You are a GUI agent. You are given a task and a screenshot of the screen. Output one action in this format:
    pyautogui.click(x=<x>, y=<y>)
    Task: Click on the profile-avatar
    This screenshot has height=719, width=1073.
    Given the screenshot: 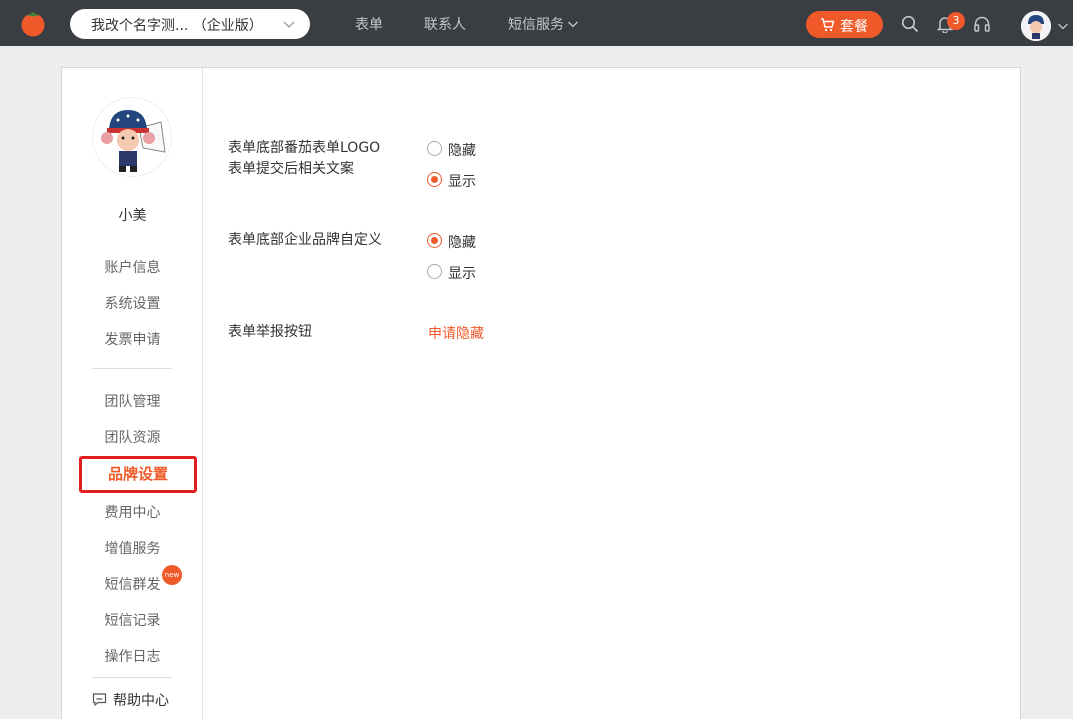 What is the action you would take?
    pyautogui.click(x=132, y=137)
    